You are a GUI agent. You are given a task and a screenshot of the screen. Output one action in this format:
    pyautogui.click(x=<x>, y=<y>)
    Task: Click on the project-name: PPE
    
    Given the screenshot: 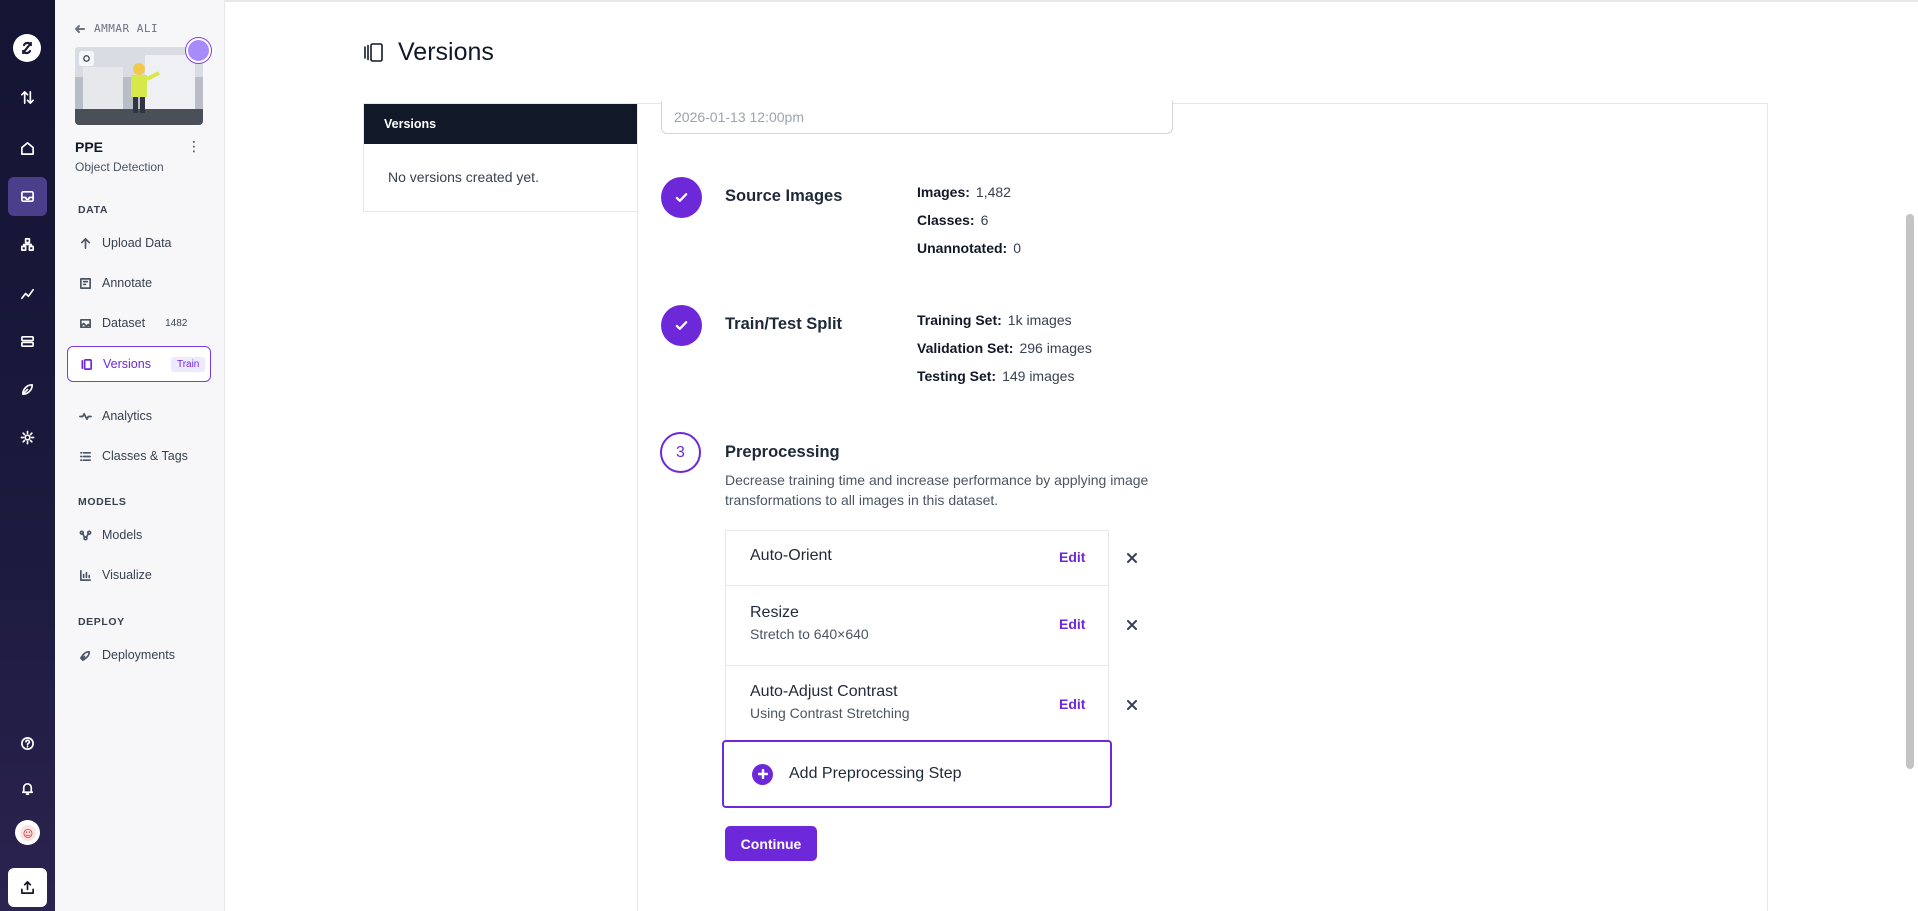 What is the action you would take?
    pyautogui.click(x=89, y=147)
    